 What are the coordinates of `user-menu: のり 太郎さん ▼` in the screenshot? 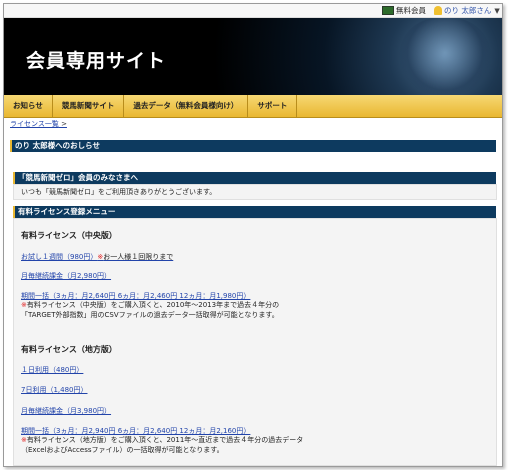 It's located at (467, 10).